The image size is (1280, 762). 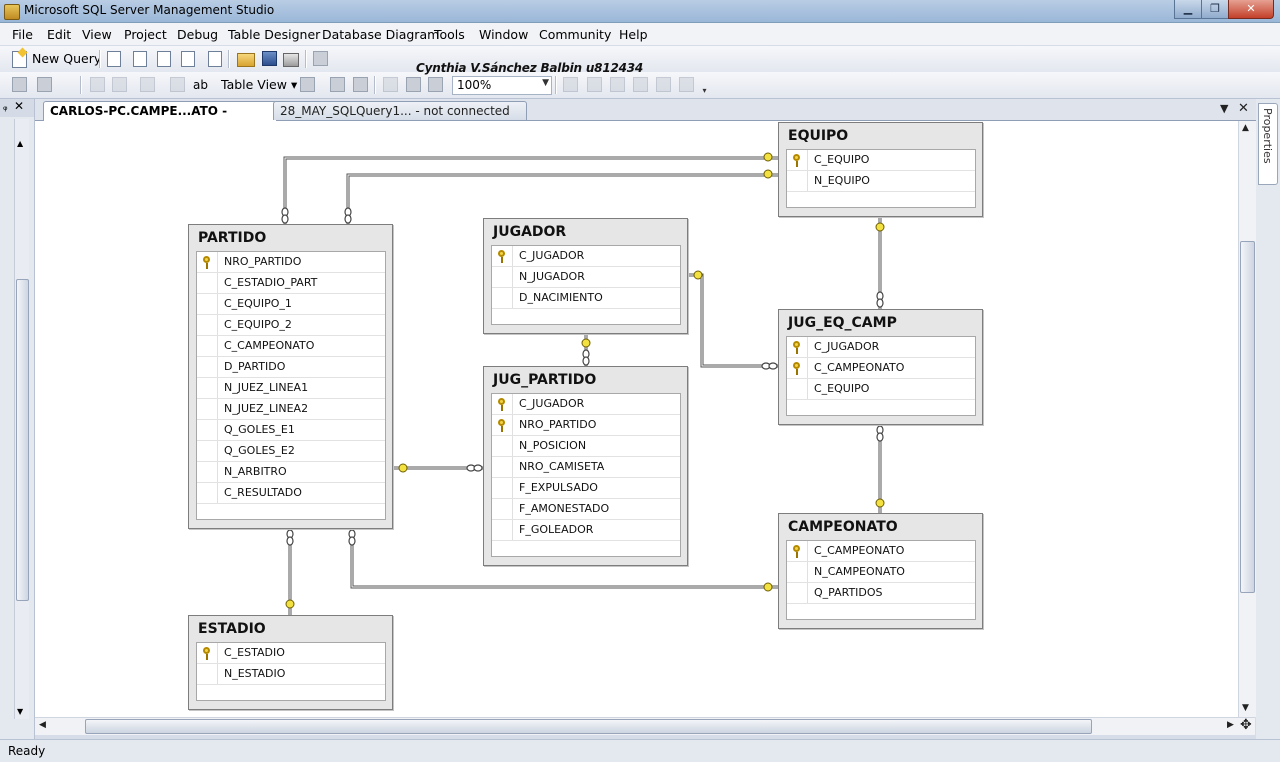 I want to click on recalculate-page-breaks-icon, so click(x=360, y=84).